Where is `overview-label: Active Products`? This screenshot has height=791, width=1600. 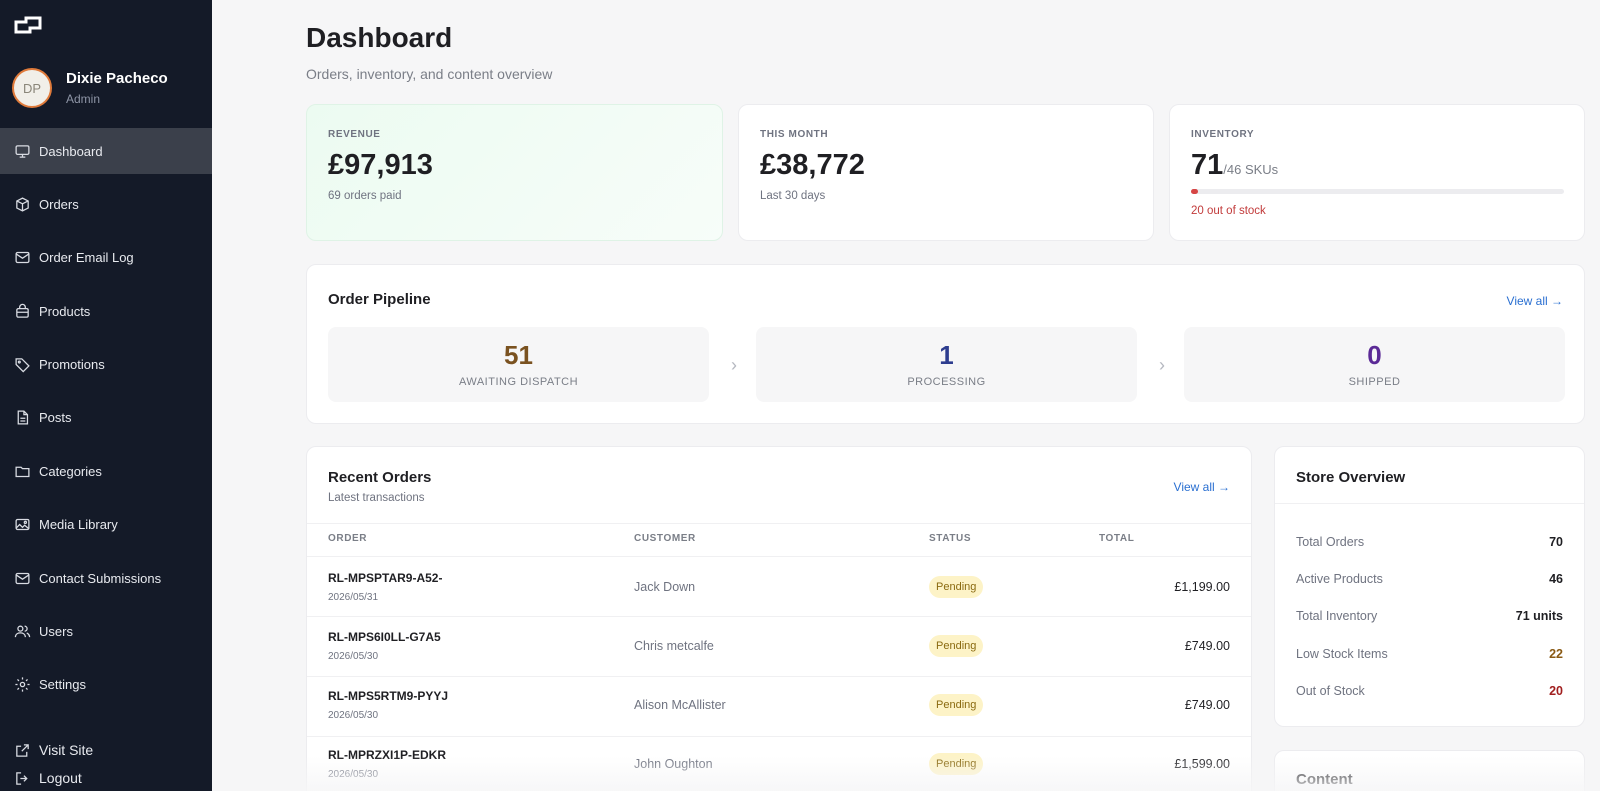 overview-label: Active Products is located at coordinates (1339, 579).